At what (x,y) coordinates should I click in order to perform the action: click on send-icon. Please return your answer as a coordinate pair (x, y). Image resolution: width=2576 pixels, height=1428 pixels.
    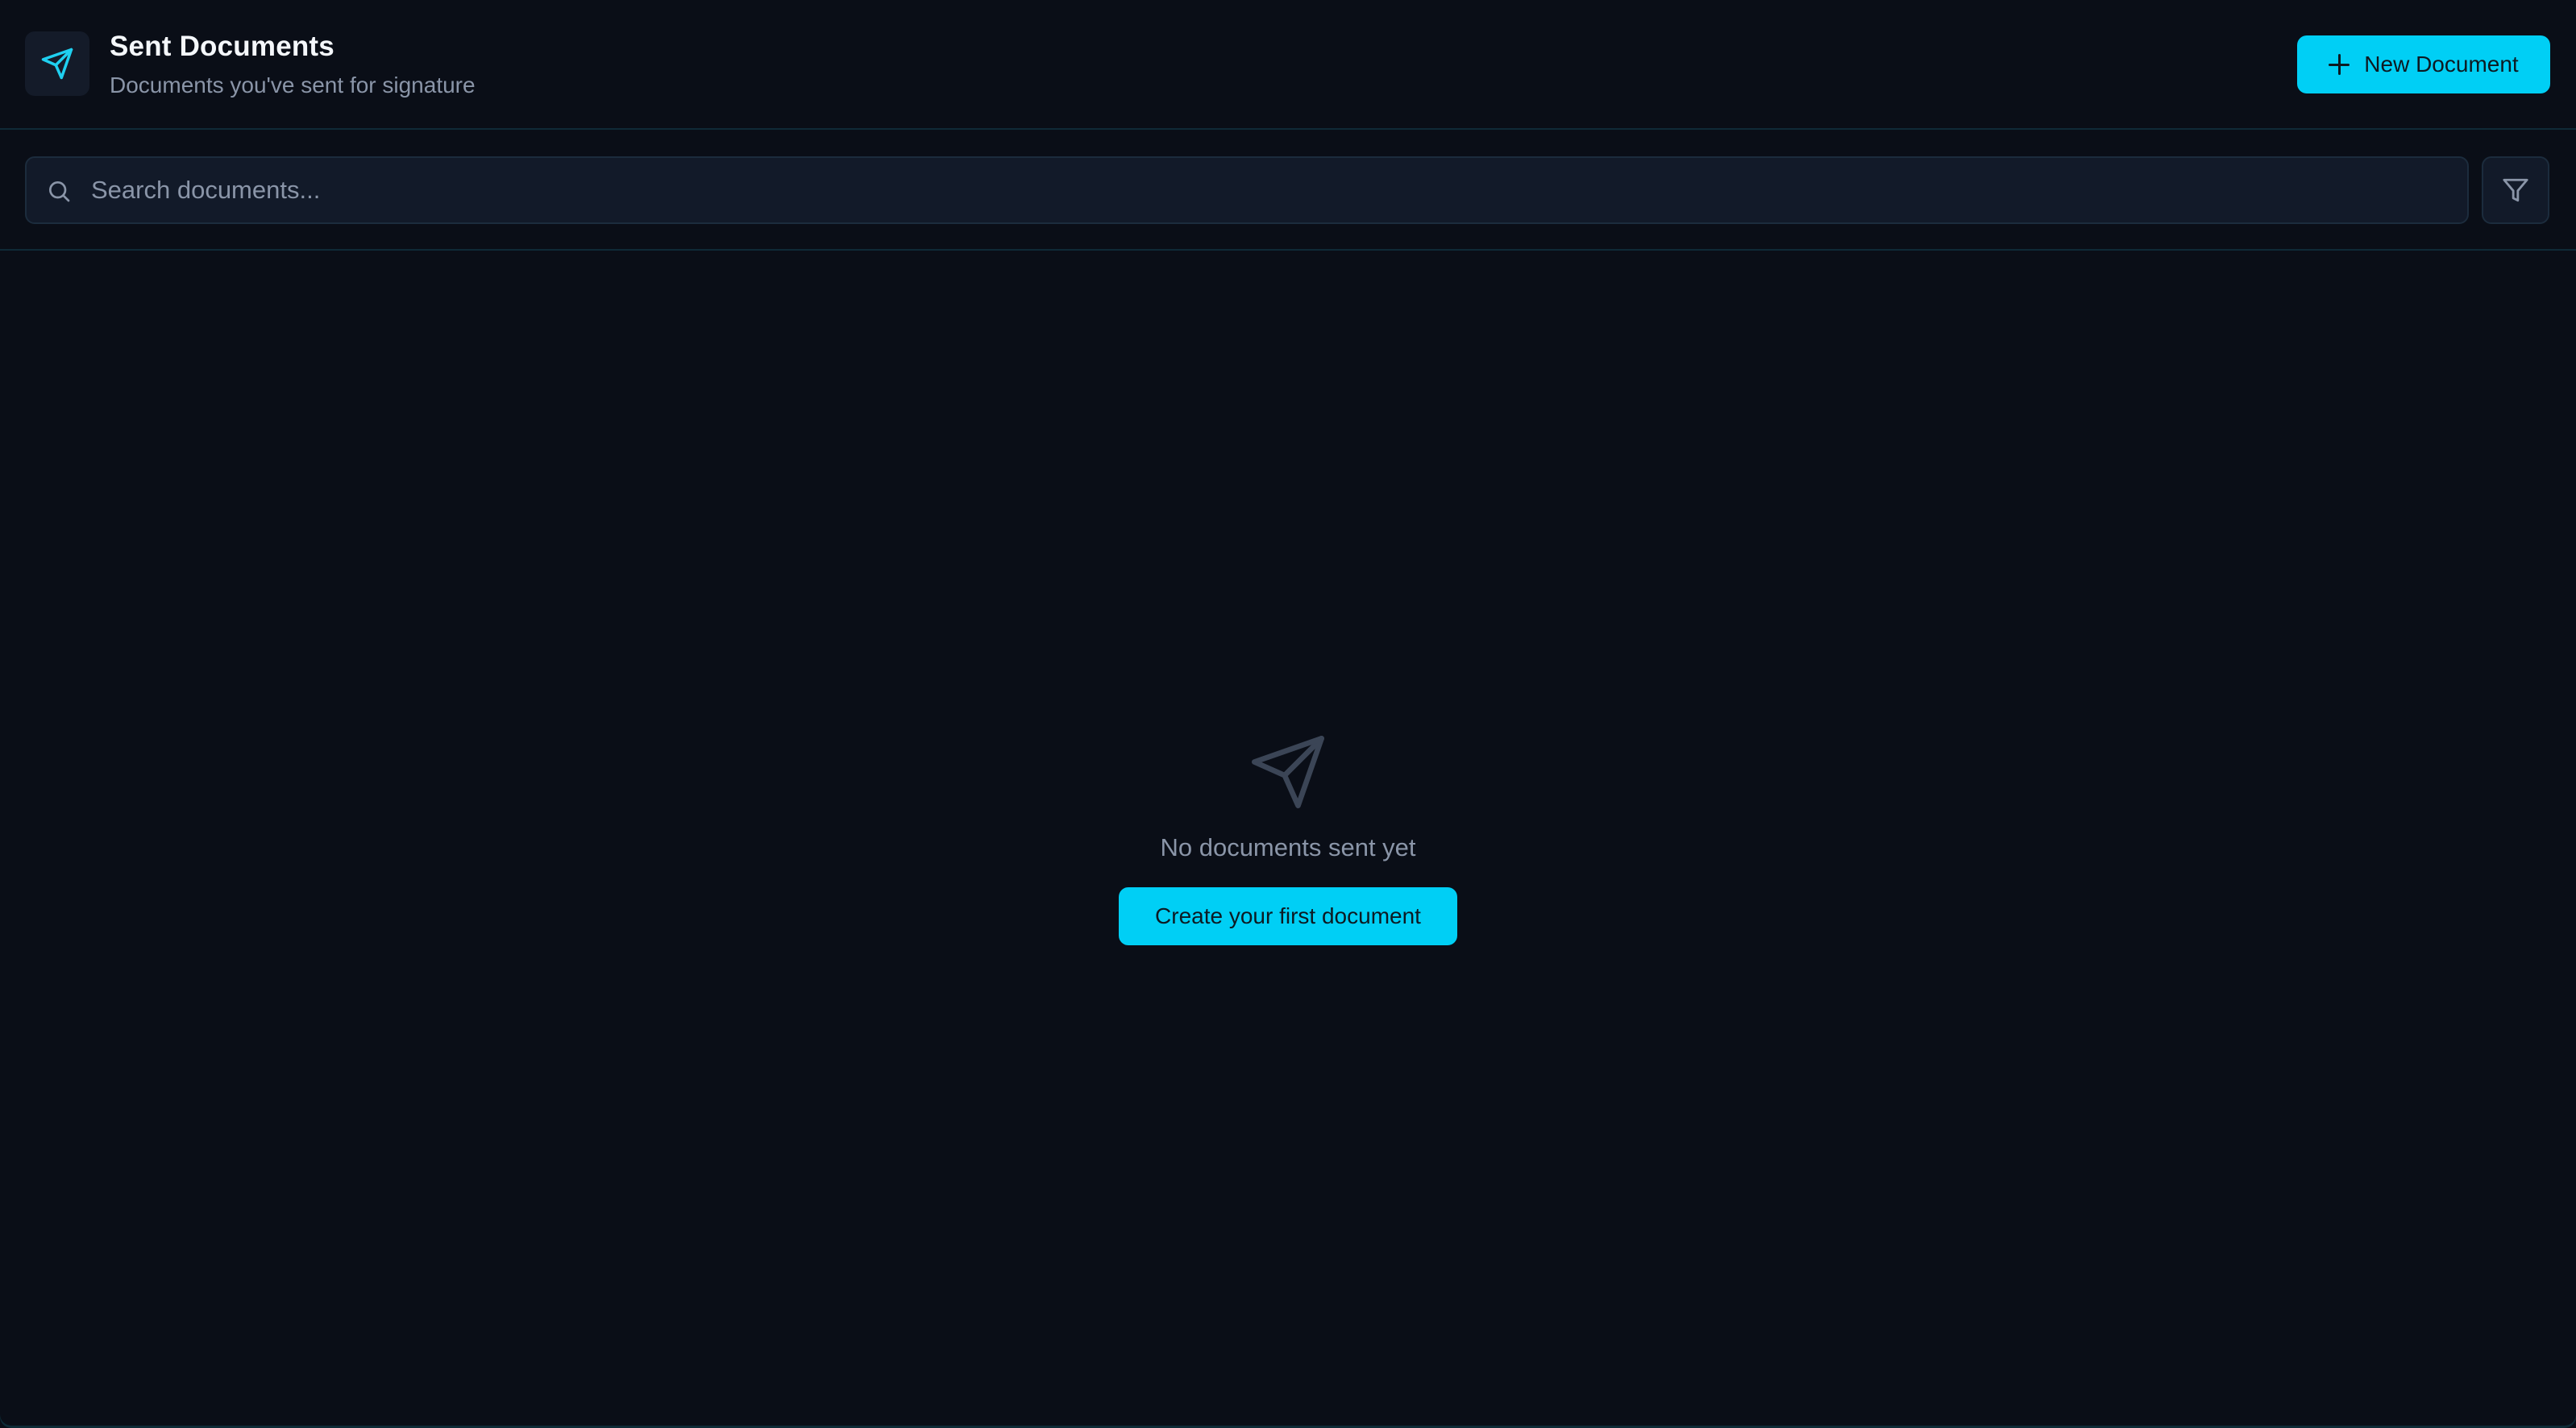
    Looking at the image, I should click on (1288, 772).